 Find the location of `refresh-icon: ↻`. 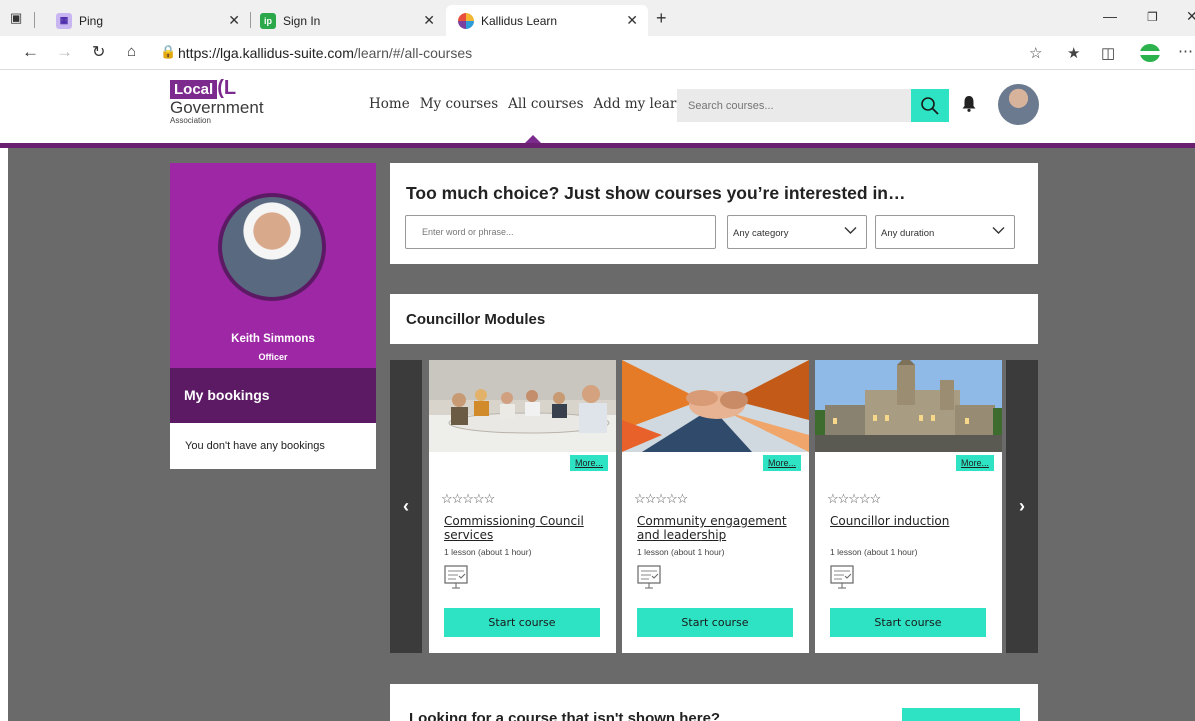

refresh-icon: ↻ is located at coordinates (98, 52).